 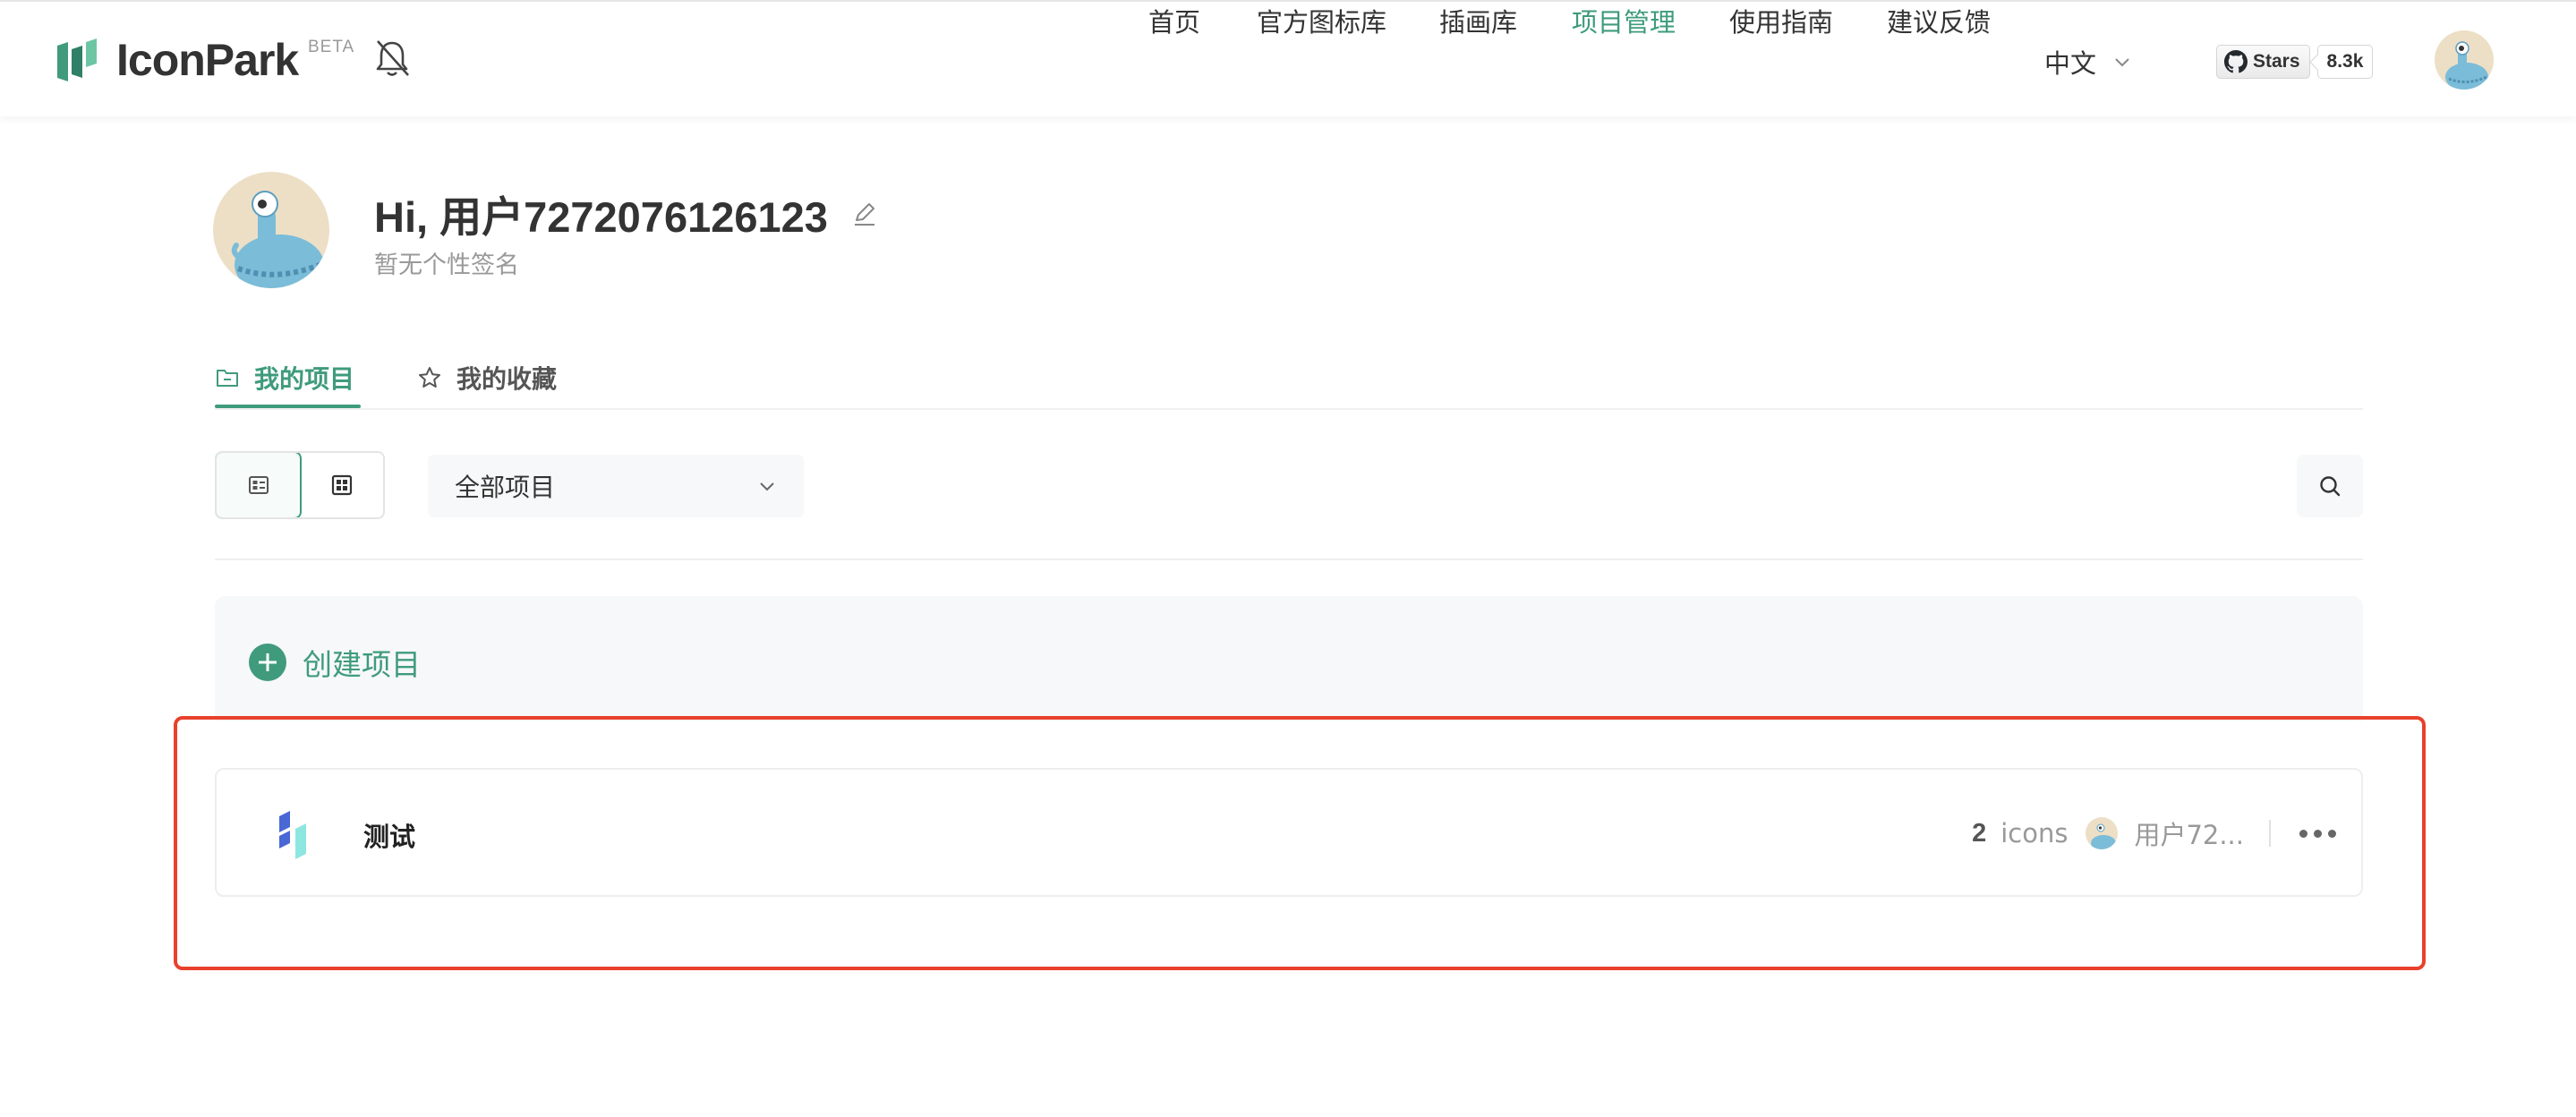 I want to click on nav-guide: 使用指南, so click(x=1781, y=20).